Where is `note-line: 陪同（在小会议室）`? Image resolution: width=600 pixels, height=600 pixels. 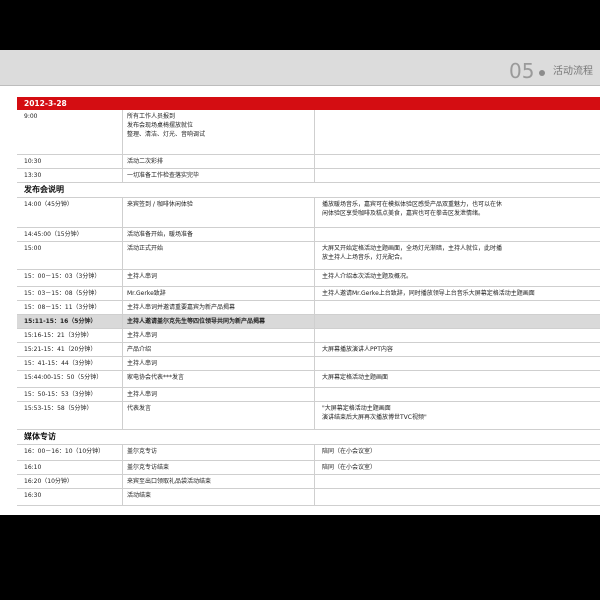 note-line: 陪同（在小会议室） is located at coordinates (349, 451).